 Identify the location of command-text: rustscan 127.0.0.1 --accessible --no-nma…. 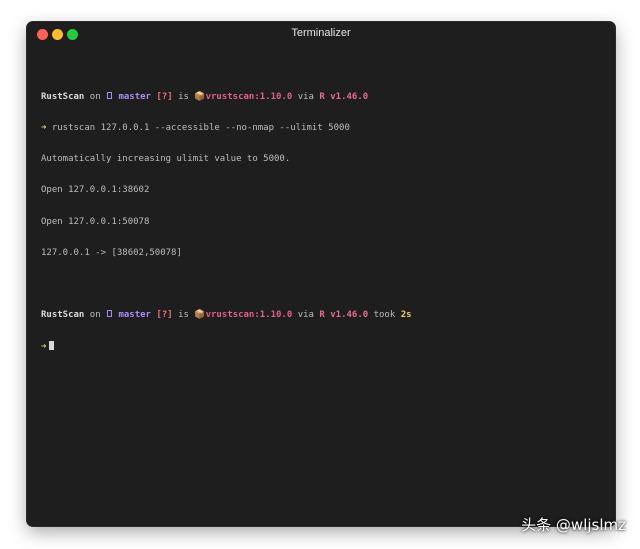
(200, 128).